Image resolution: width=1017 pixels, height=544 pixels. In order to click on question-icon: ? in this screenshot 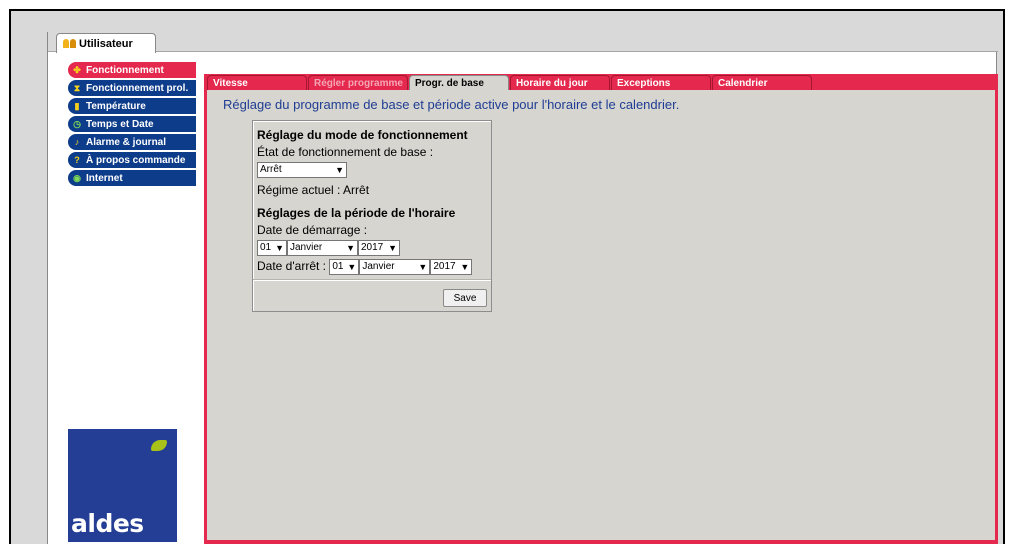, I will do `click(77, 160)`.